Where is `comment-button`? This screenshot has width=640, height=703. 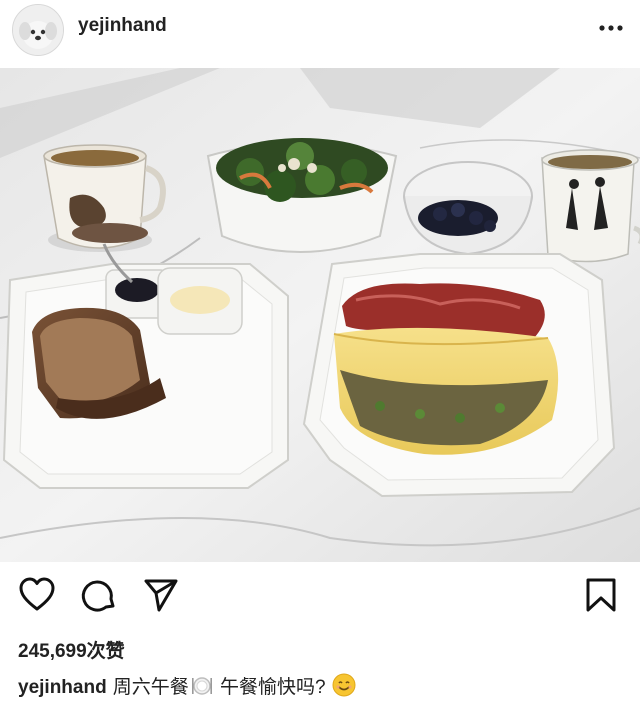
comment-button is located at coordinates (99, 595).